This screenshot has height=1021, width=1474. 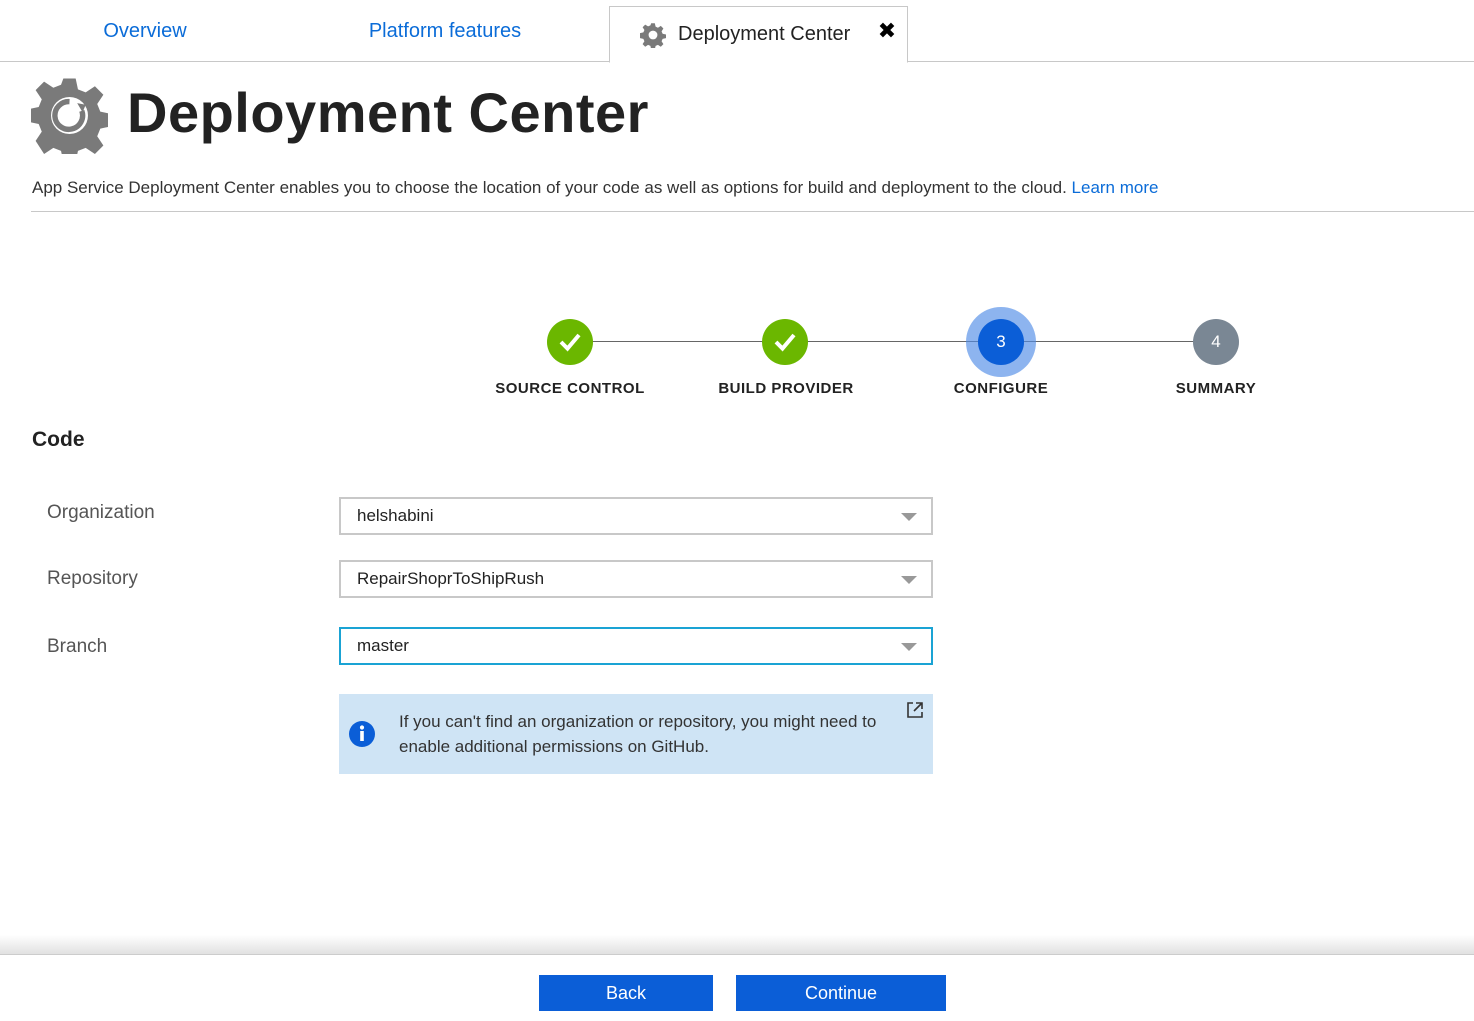 What do you see at coordinates (653, 35) in the screenshot?
I see `gear-icon` at bounding box center [653, 35].